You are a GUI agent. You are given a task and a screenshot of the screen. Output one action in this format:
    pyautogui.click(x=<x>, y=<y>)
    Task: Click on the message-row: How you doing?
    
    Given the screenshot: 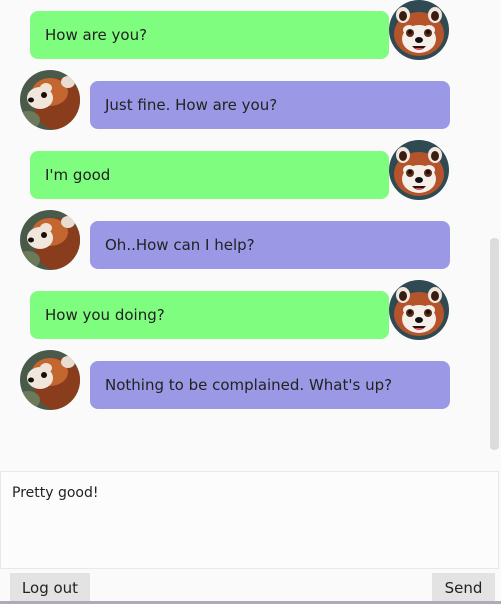 What is the action you would take?
    pyautogui.click(x=250, y=320)
    